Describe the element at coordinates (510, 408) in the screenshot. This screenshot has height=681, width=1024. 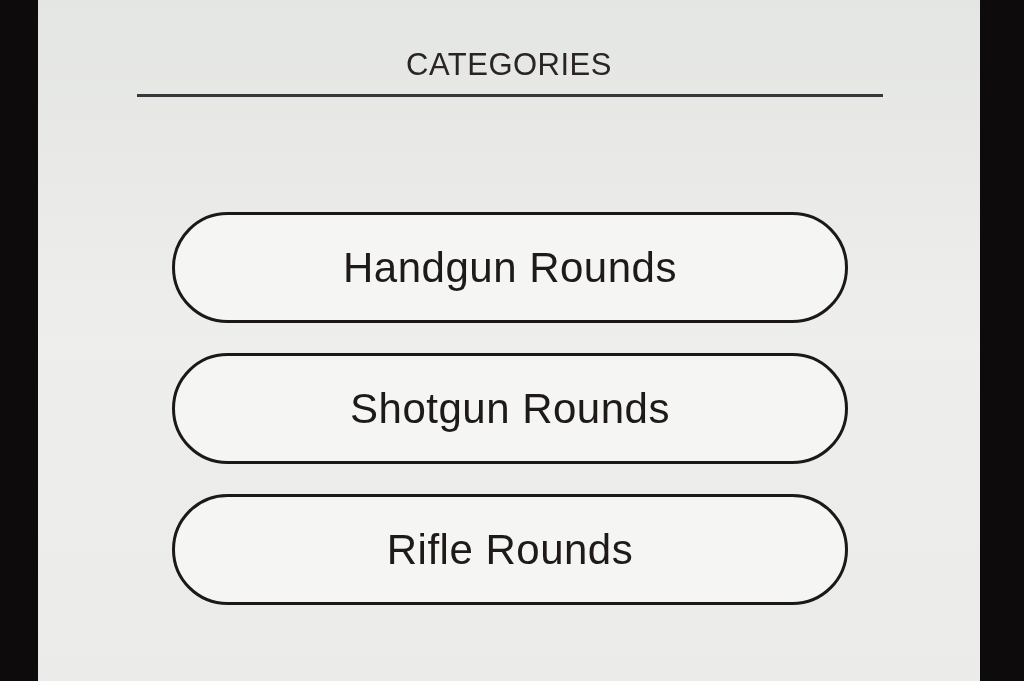
I see `category-button: Shotgun Rounds` at that location.